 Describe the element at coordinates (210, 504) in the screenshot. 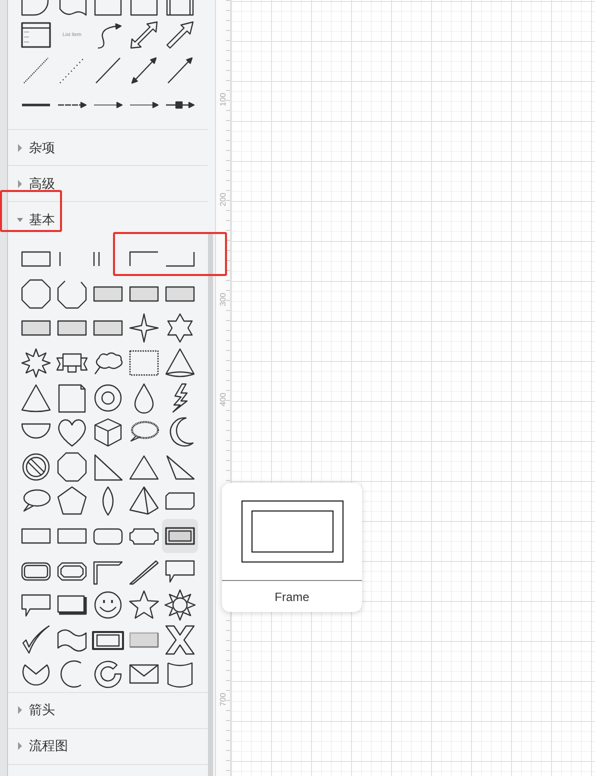

I see `scrollbar-thumb` at that location.